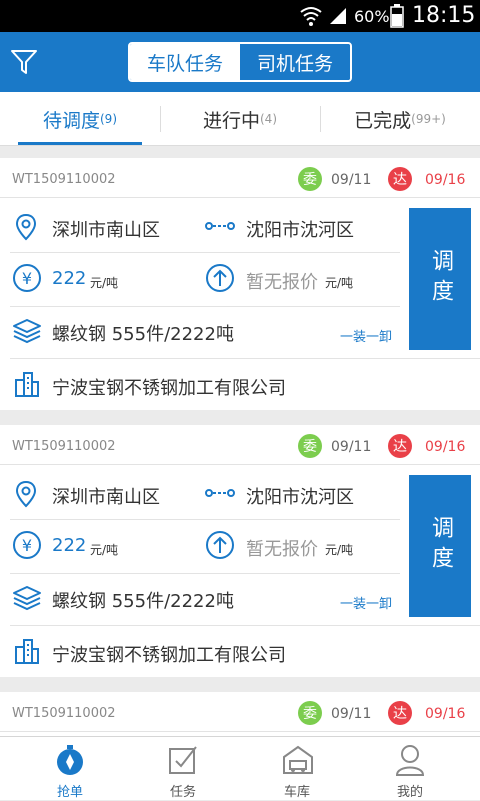 The height and width of the screenshot is (801, 480). I want to click on tab-in-progress: 进行中 (4), so click(240, 119).